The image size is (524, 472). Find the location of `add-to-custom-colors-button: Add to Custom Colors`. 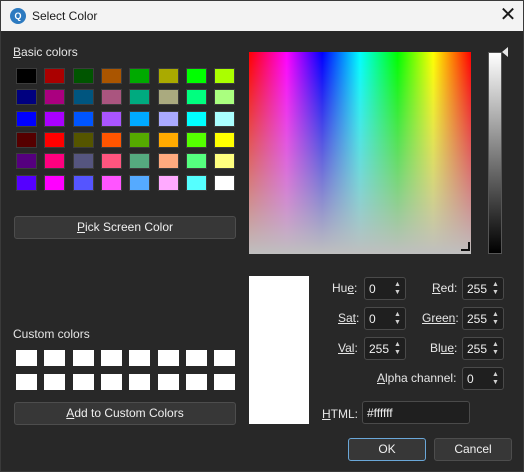

add-to-custom-colors-button: Add to Custom Colors is located at coordinates (125, 413).